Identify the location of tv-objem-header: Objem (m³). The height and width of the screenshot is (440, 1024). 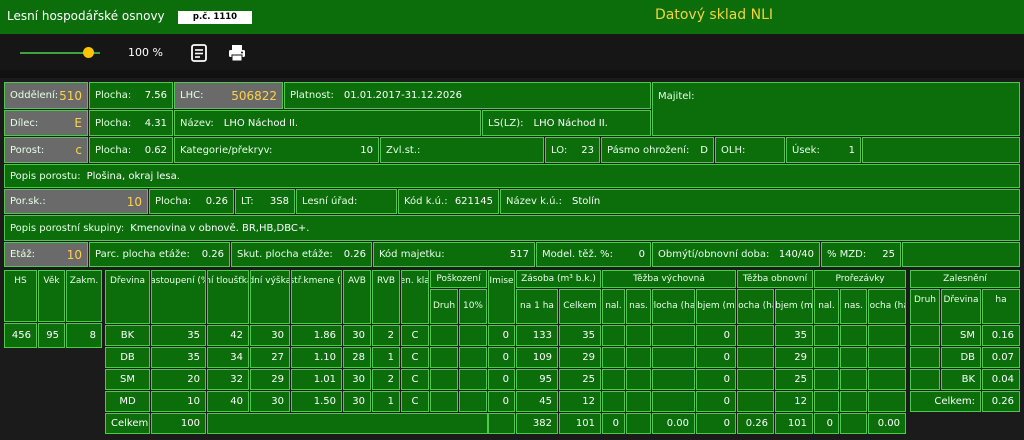
(716, 306).